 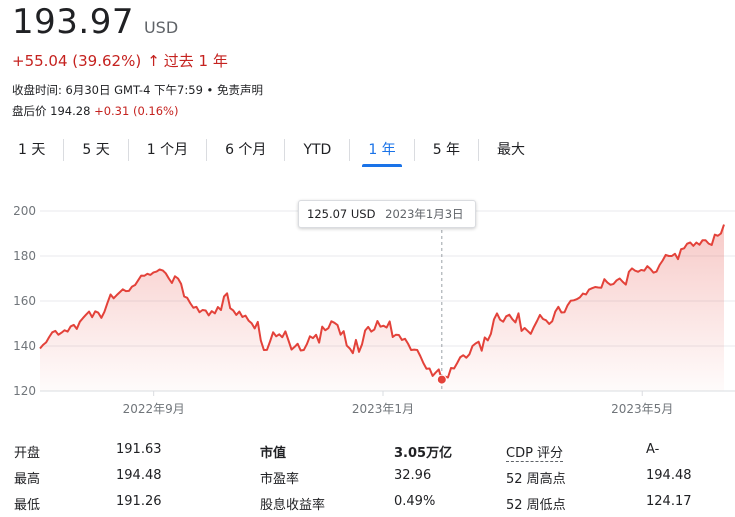 I want to click on stat-label-yield: 股息收益率, so click(x=293, y=505).